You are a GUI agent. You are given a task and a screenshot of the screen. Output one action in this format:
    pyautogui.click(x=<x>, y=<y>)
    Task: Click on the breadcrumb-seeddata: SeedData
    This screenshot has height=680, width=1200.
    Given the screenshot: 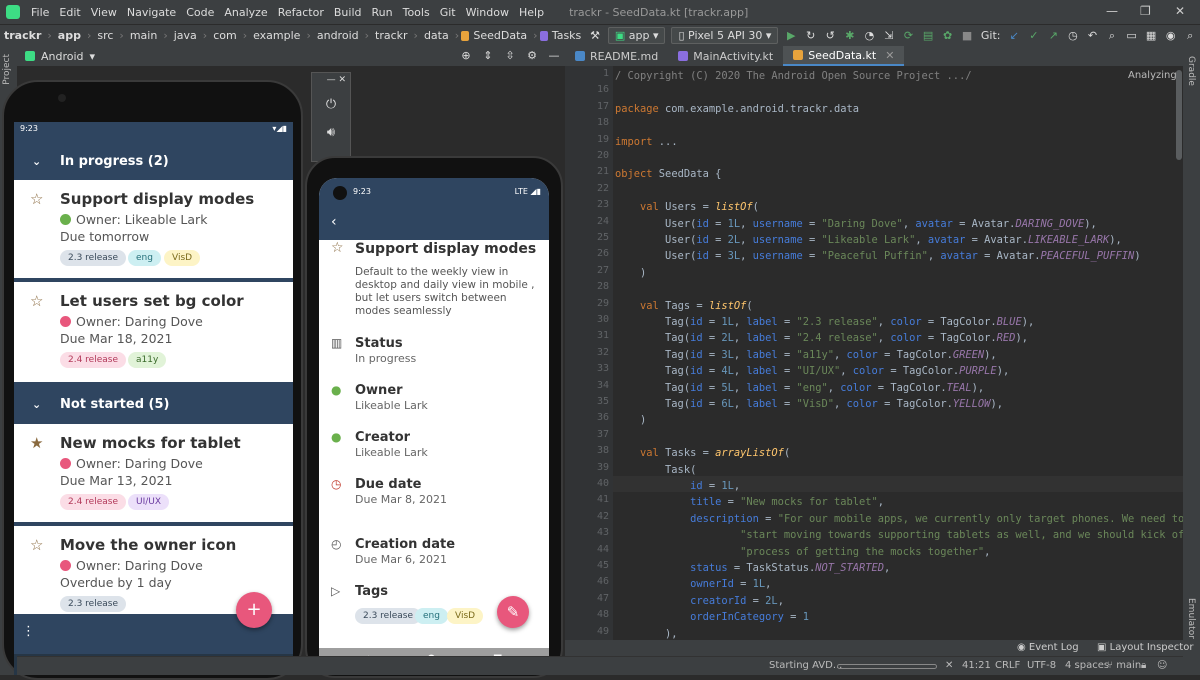 What is the action you would take?
    pyautogui.click(x=500, y=35)
    